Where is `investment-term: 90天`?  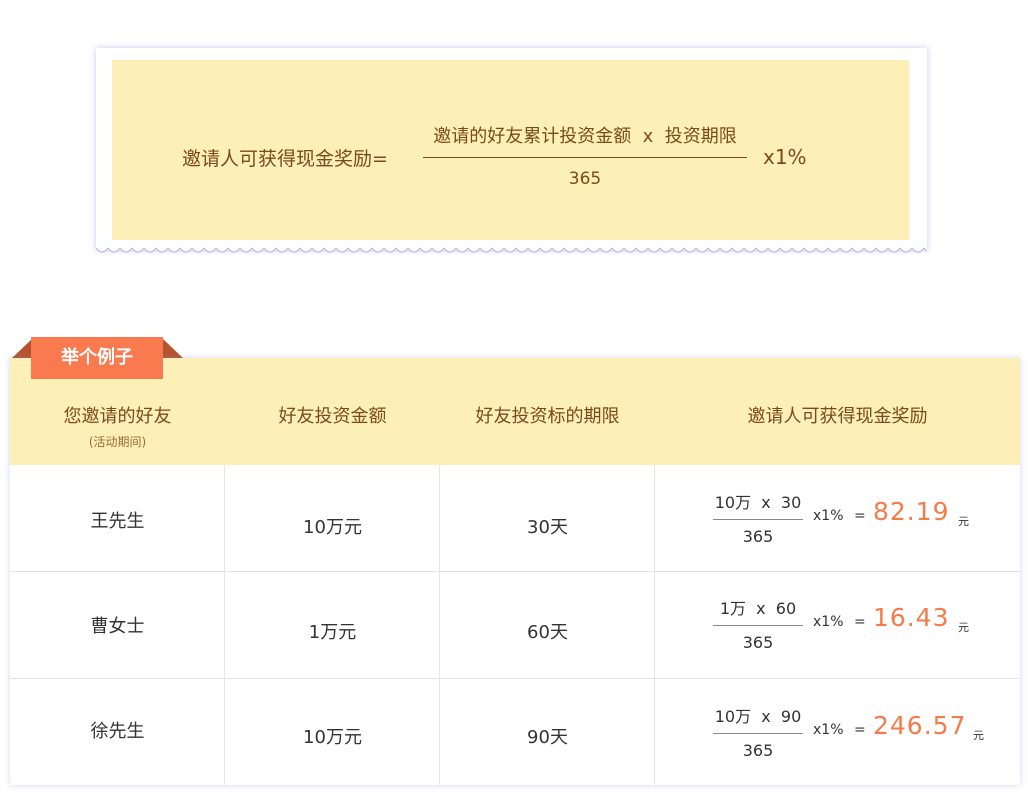
investment-term: 90天 is located at coordinates (547, 737).